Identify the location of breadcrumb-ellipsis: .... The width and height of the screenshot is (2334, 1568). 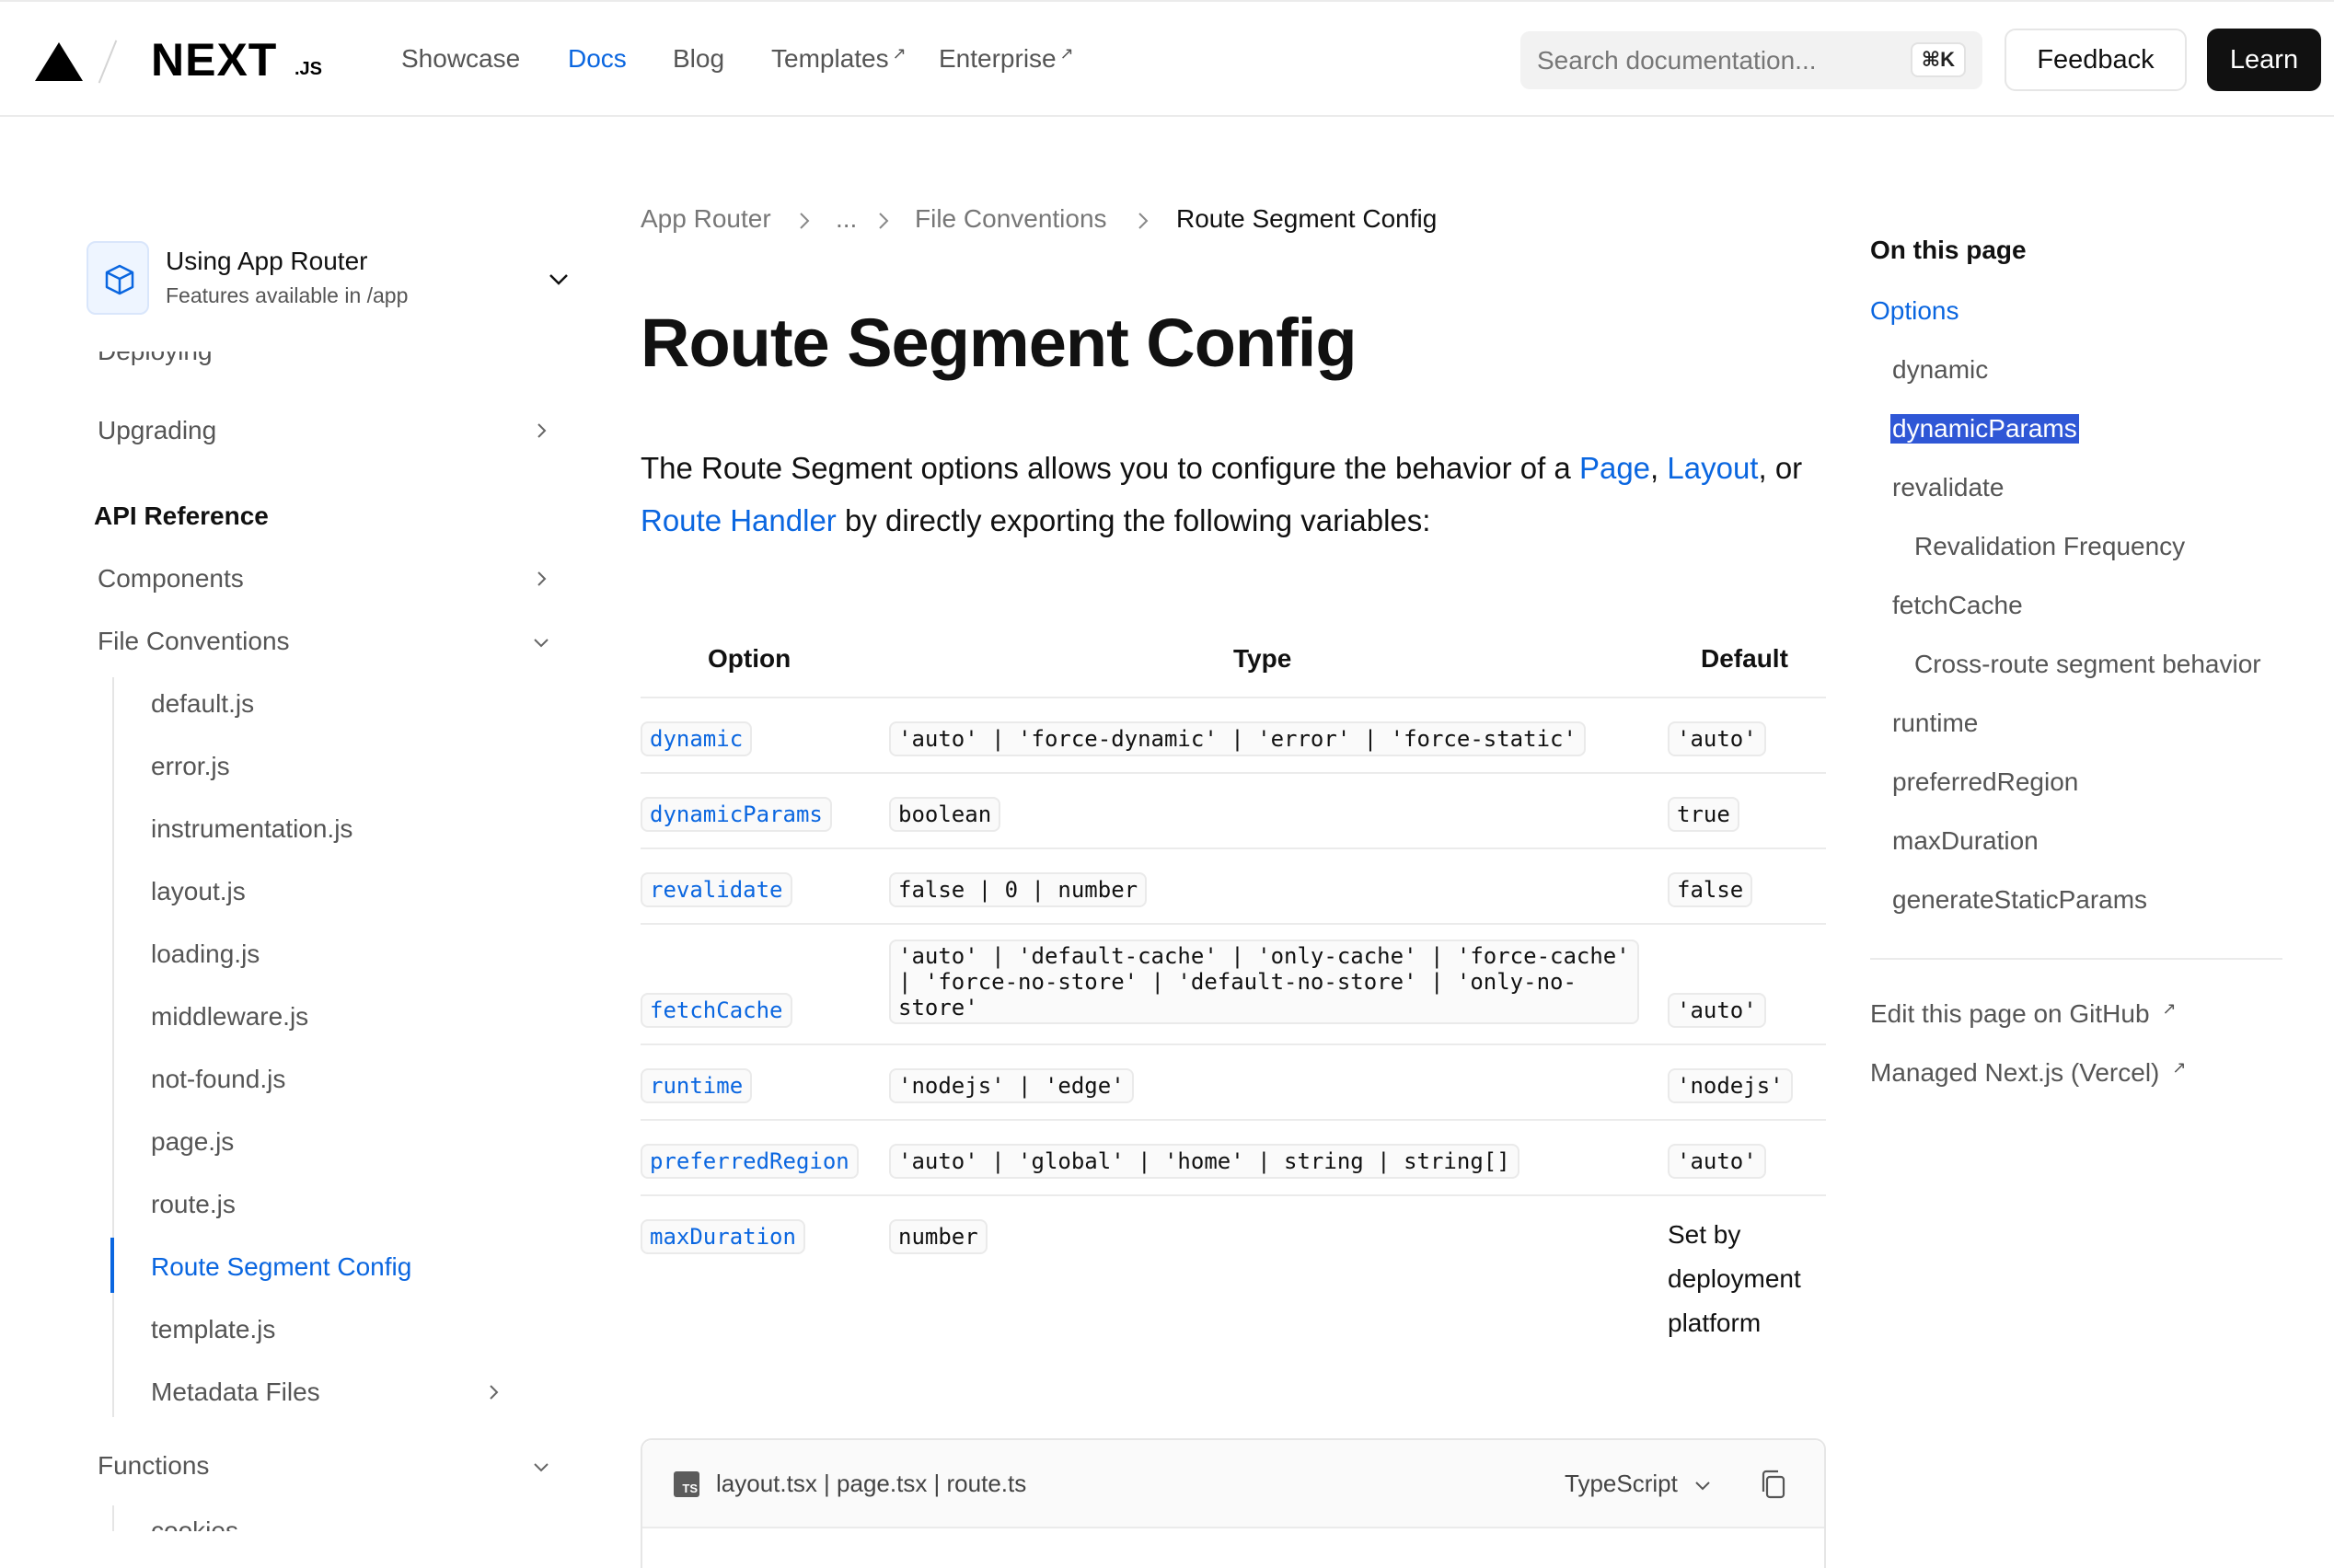
(846, 219).